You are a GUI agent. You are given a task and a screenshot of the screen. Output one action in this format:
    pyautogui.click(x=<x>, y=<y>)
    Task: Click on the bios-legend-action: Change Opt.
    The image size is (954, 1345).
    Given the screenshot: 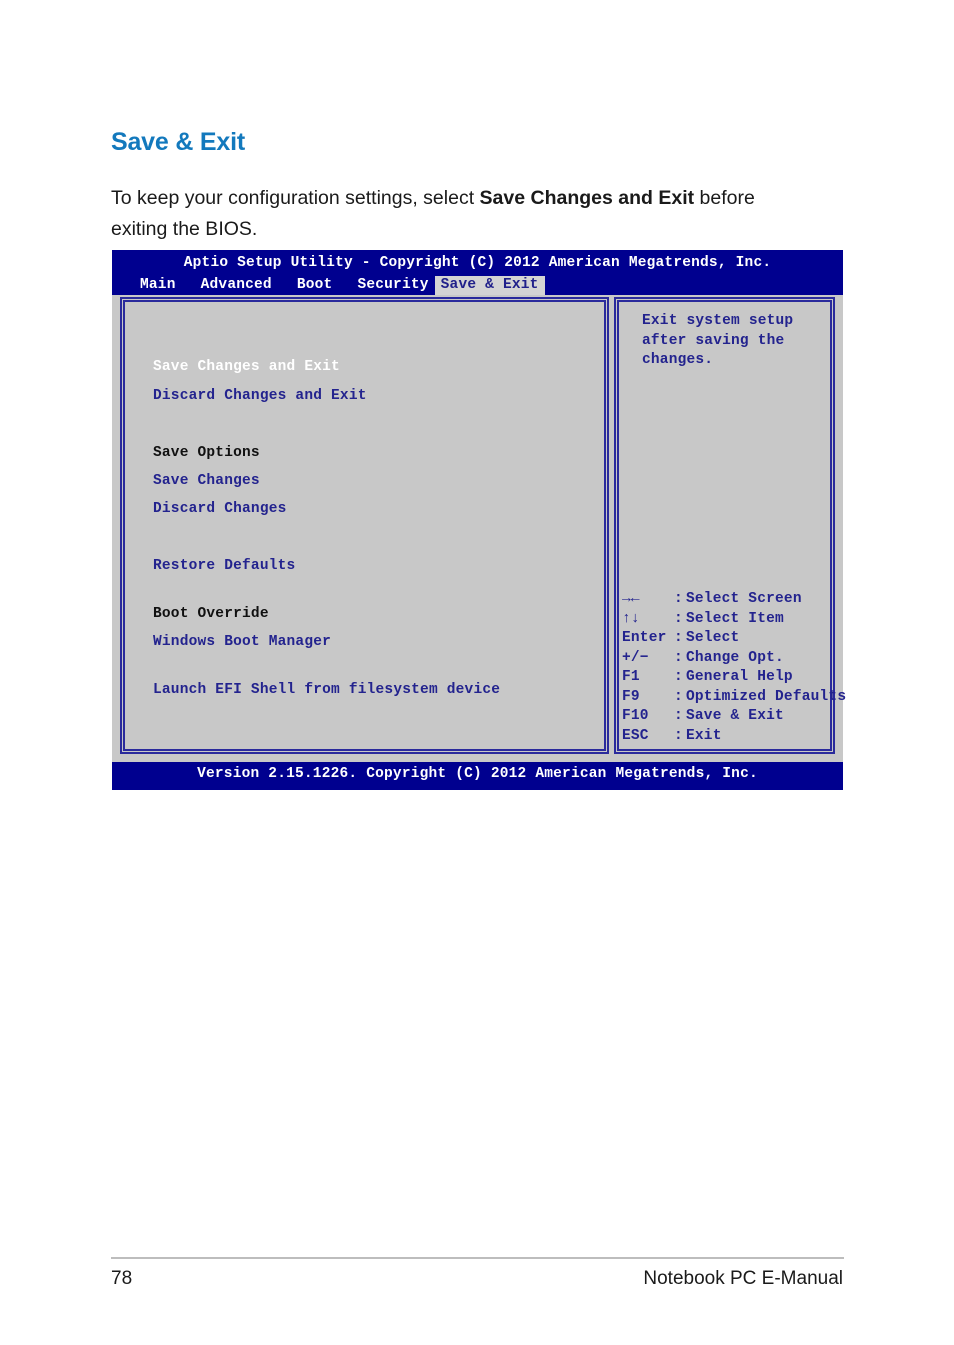 What is the action you would take?
    pyautogui.click(x=735, y=657)
    